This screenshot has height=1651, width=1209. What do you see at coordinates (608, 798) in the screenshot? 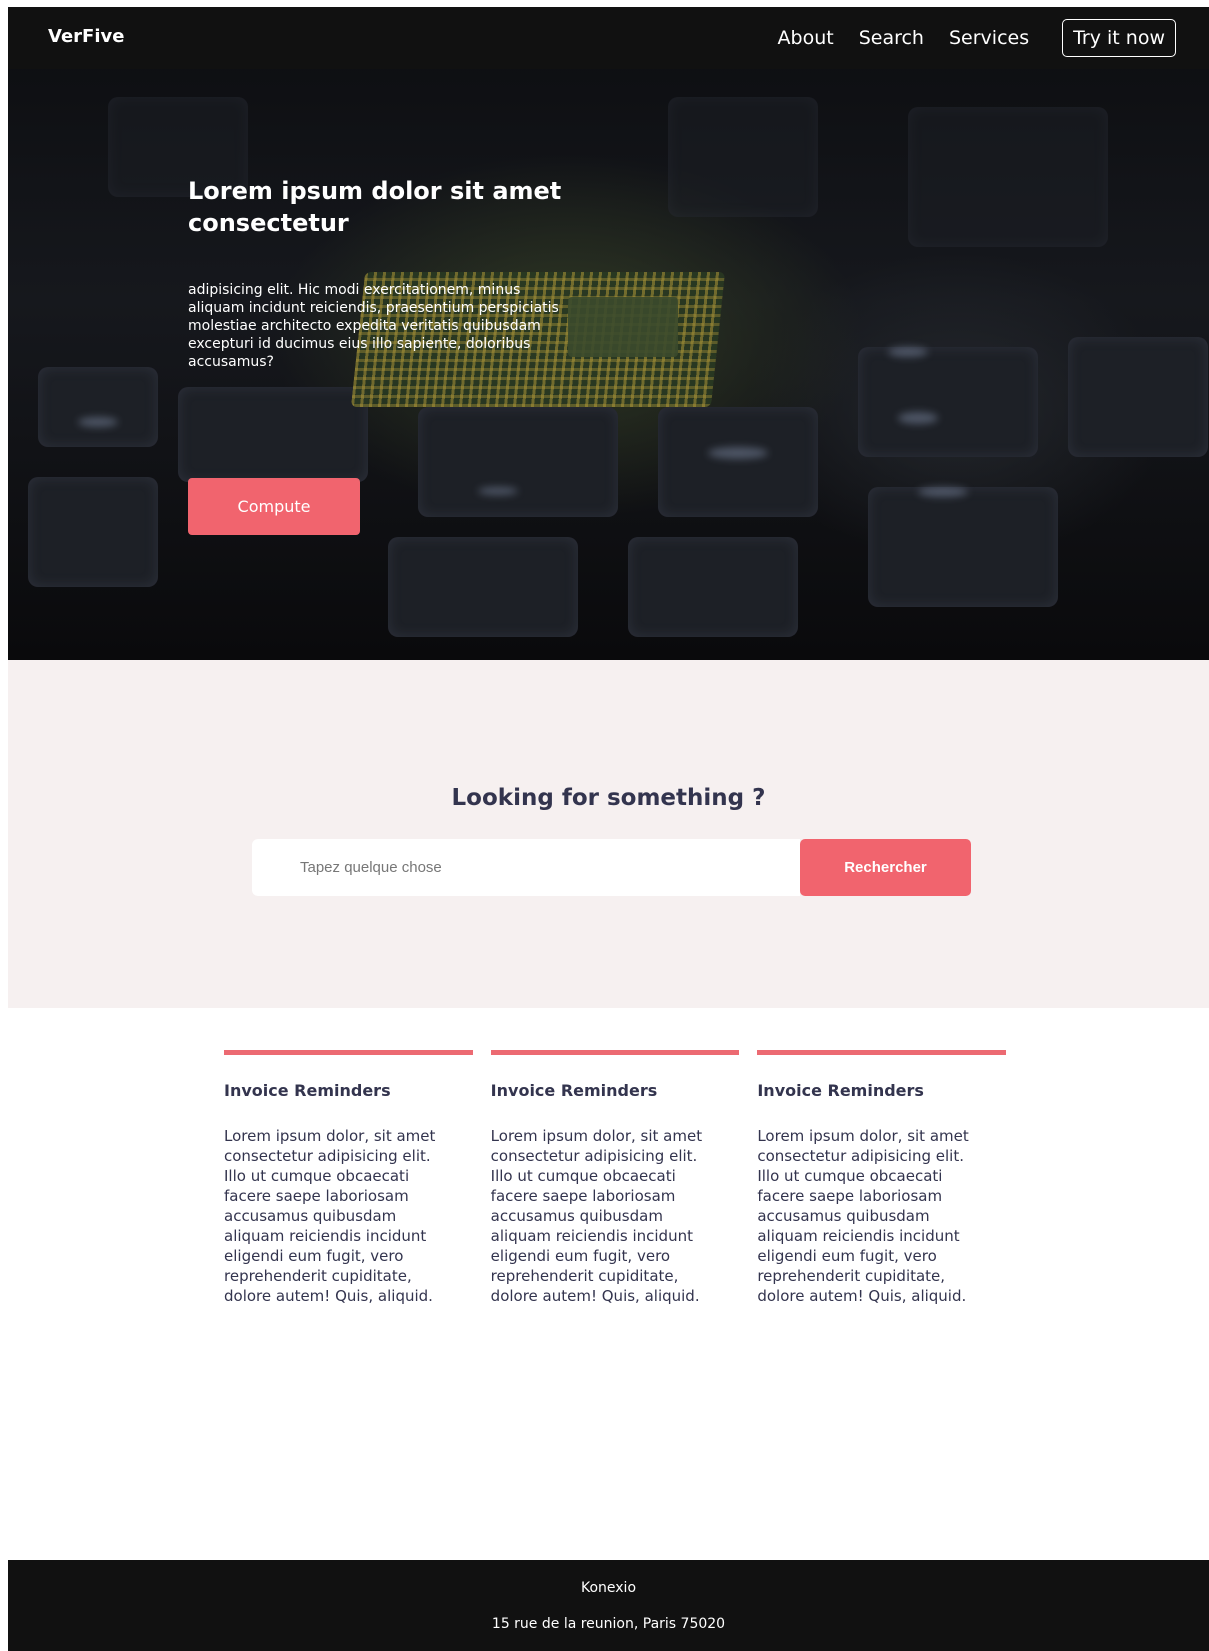
I see `search-title: Looking for something ?` at bounding box center [608, 798].